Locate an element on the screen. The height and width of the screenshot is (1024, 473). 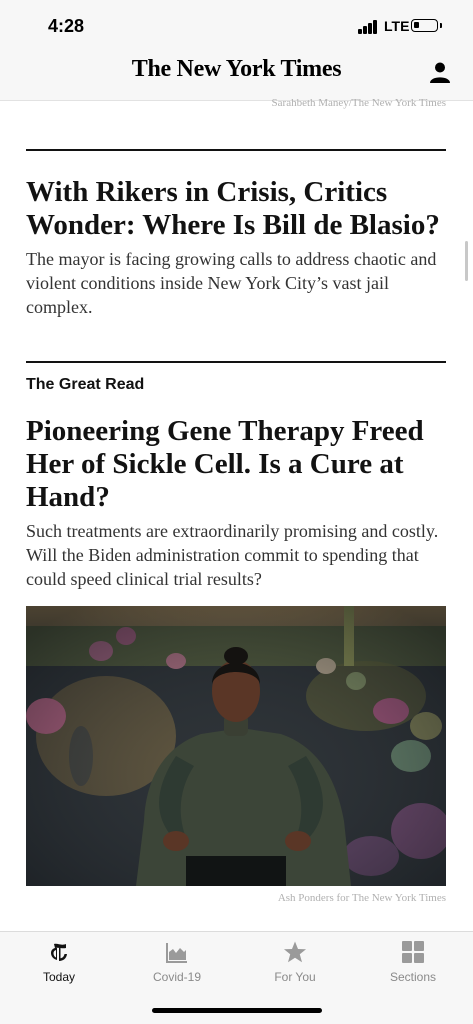
article-kicker: The Great Read is located at coordinates (85, 385).